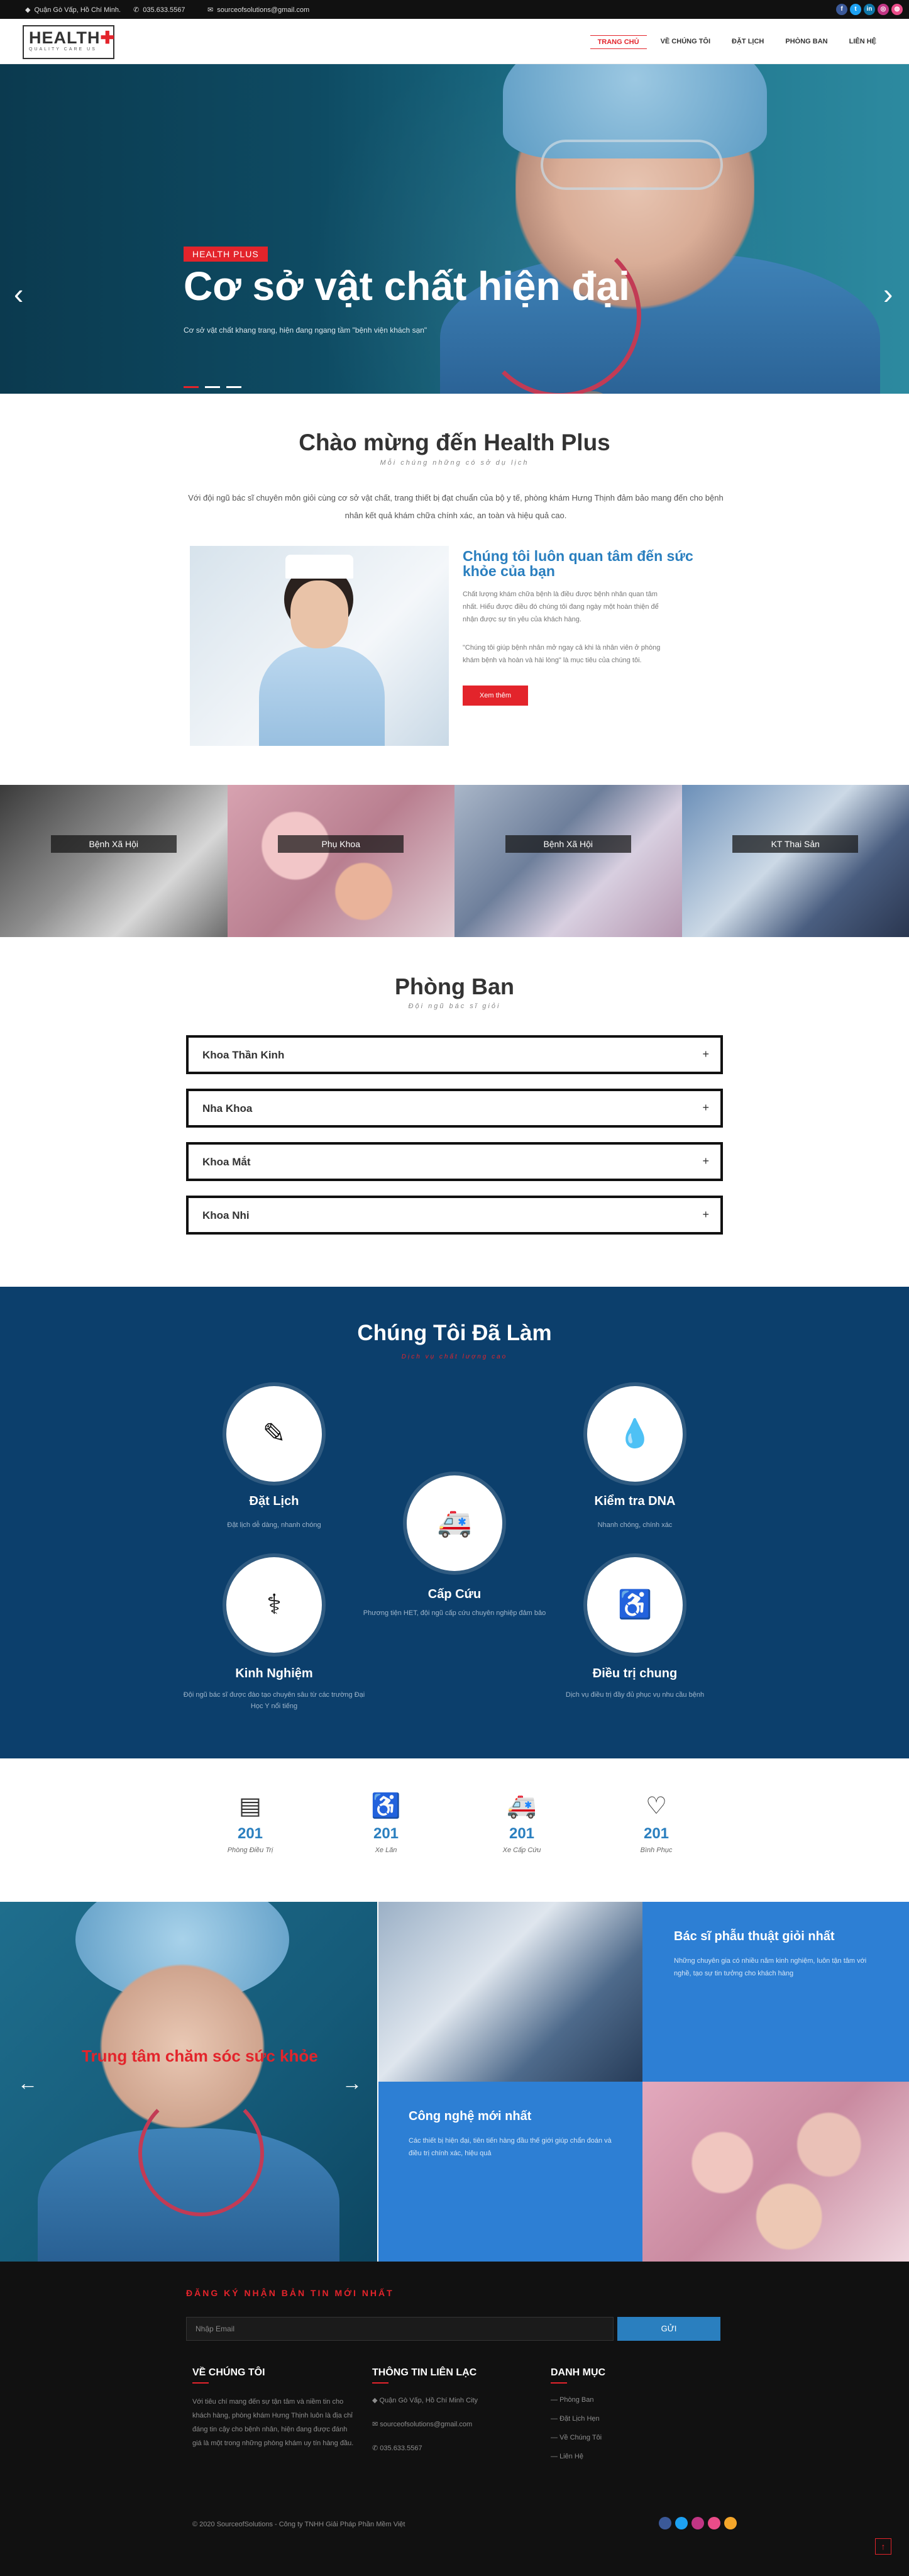  What do you see at coordinates (454, 1523) in the screenshot?
I see `service-card: 🚑` at bounding box center [454, 1523].